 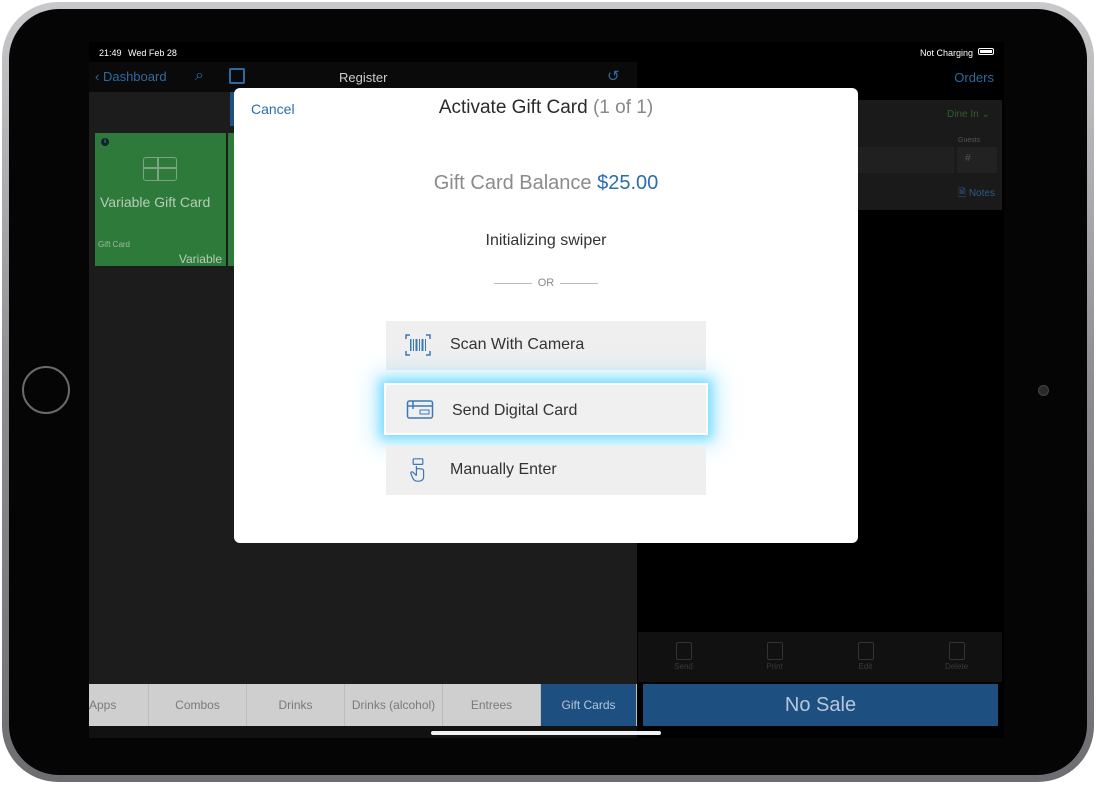 I want to click on delete-action: Delete, so click(x=956, y=657).